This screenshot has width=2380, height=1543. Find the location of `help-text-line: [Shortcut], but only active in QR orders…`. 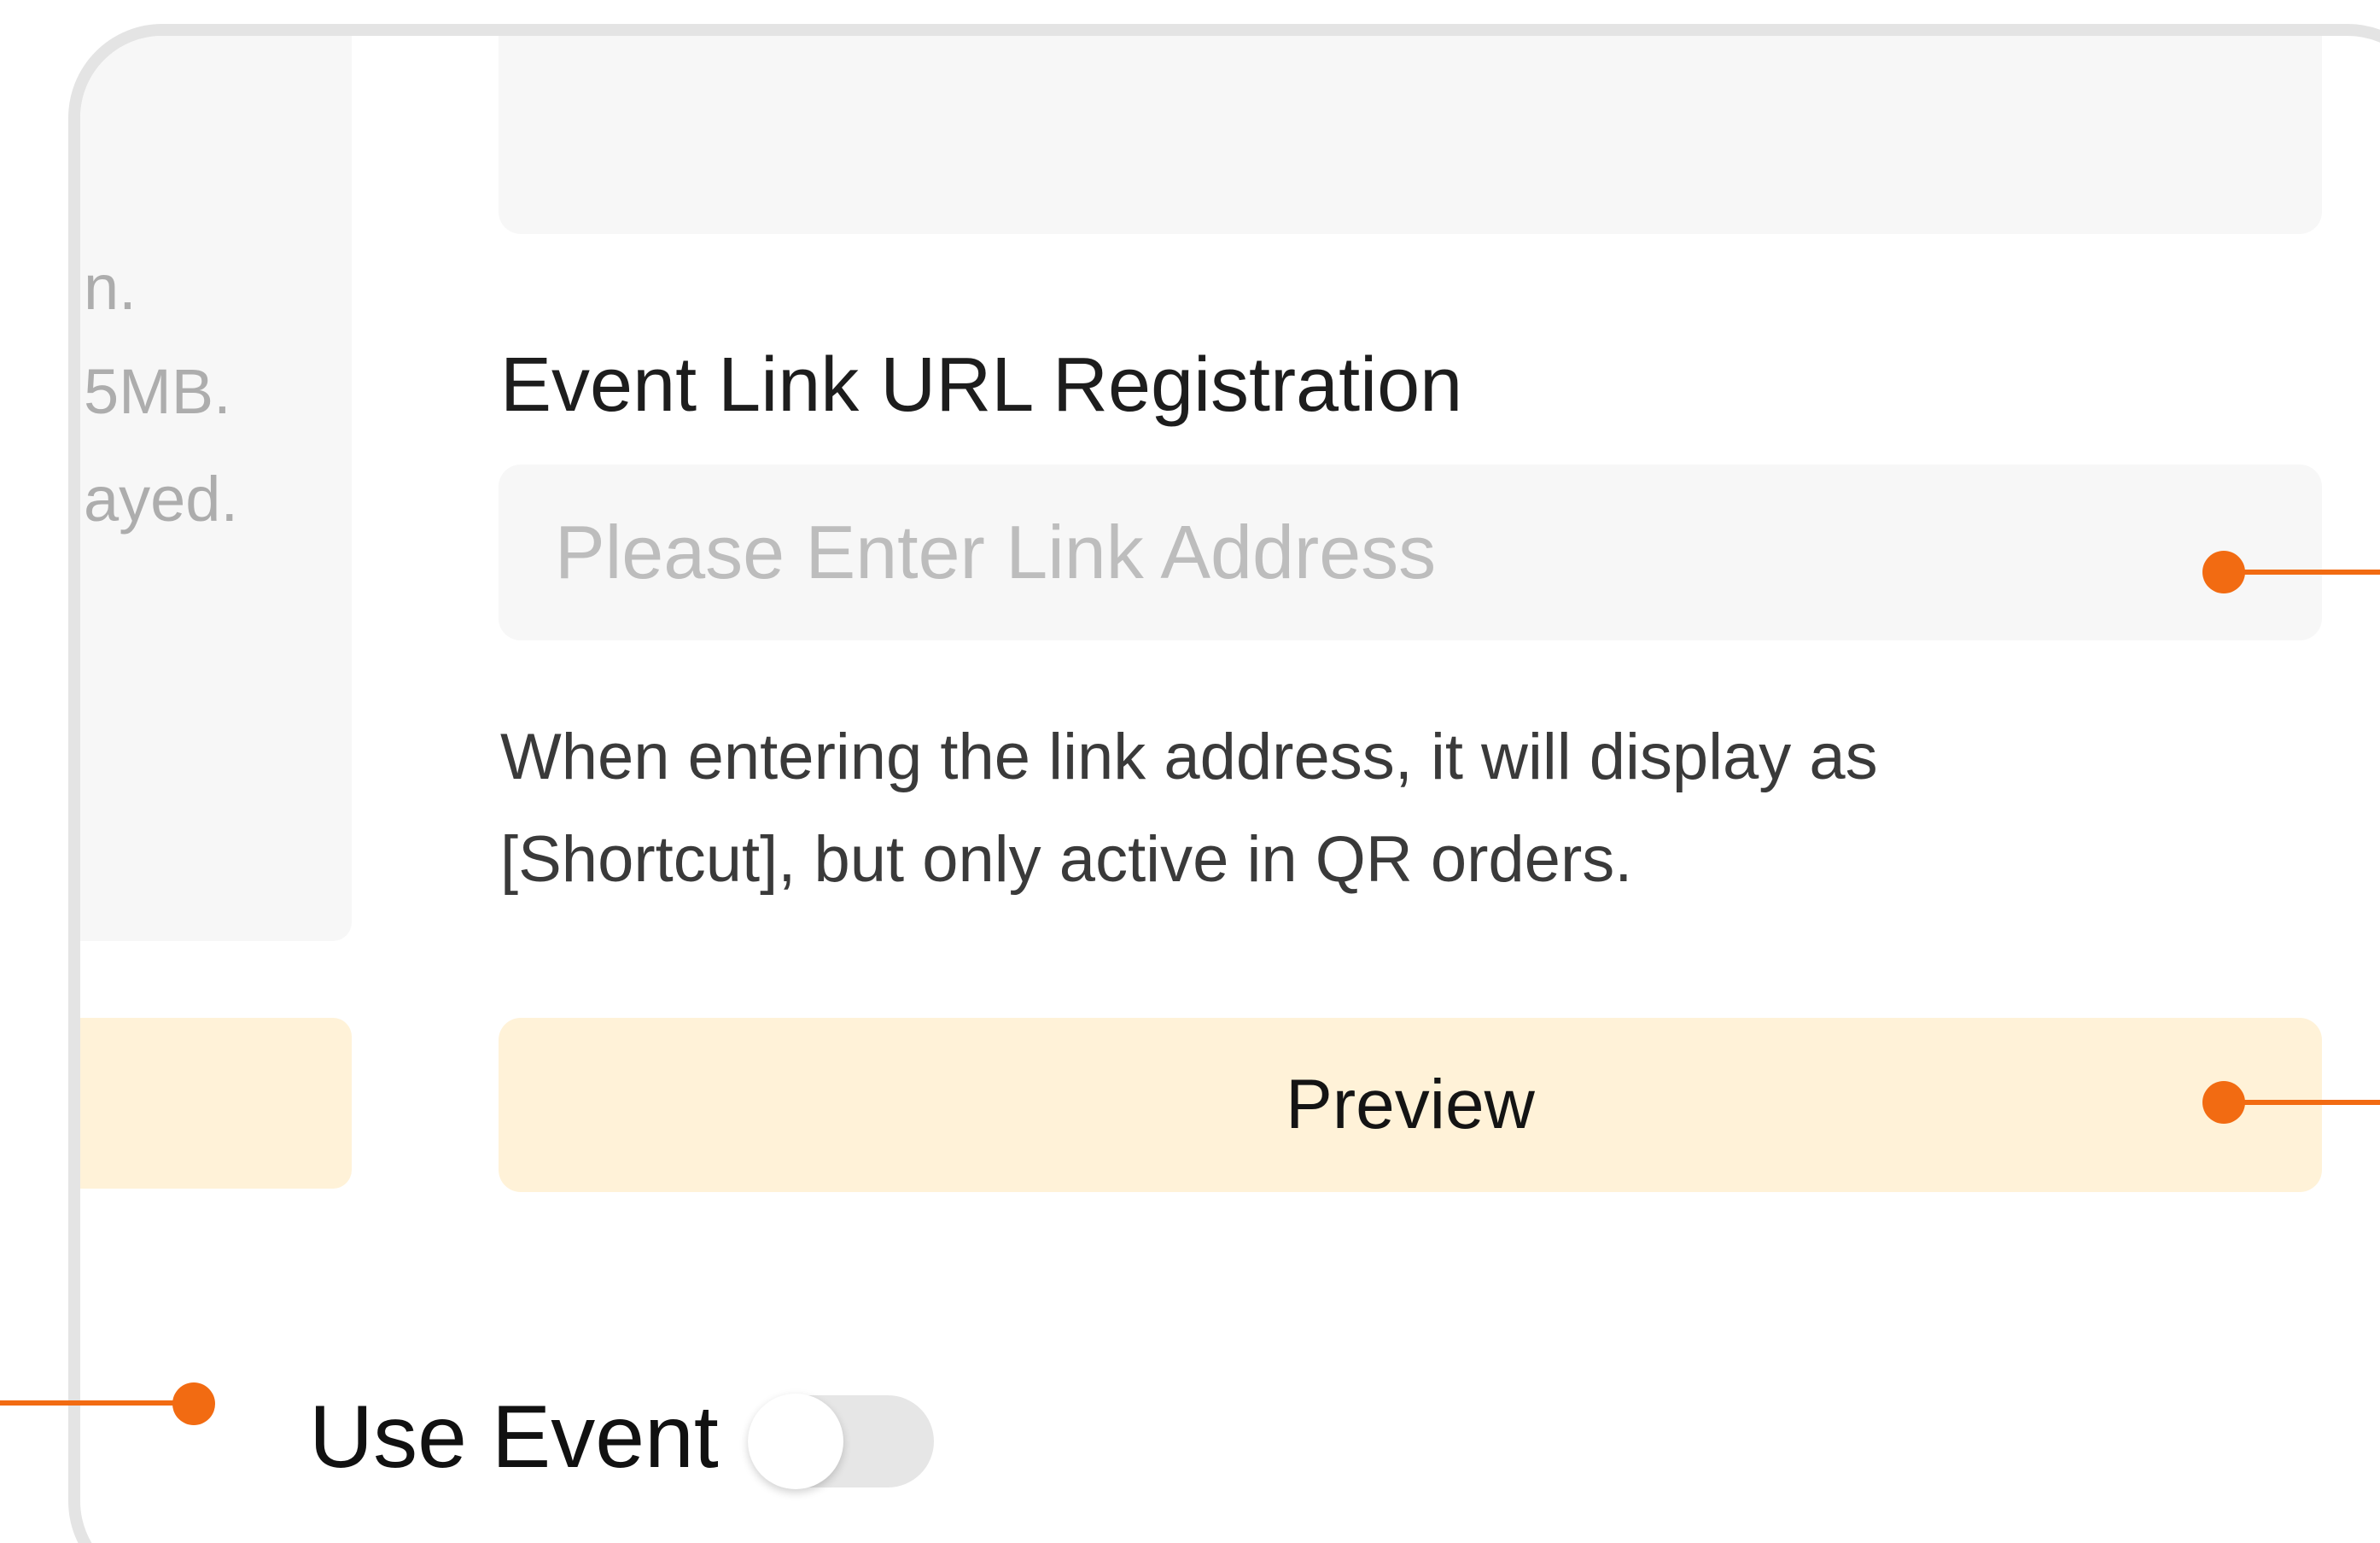

help-text-line: [Shortcut], but only active in QR orders… is located at coordinates (1066, 859).